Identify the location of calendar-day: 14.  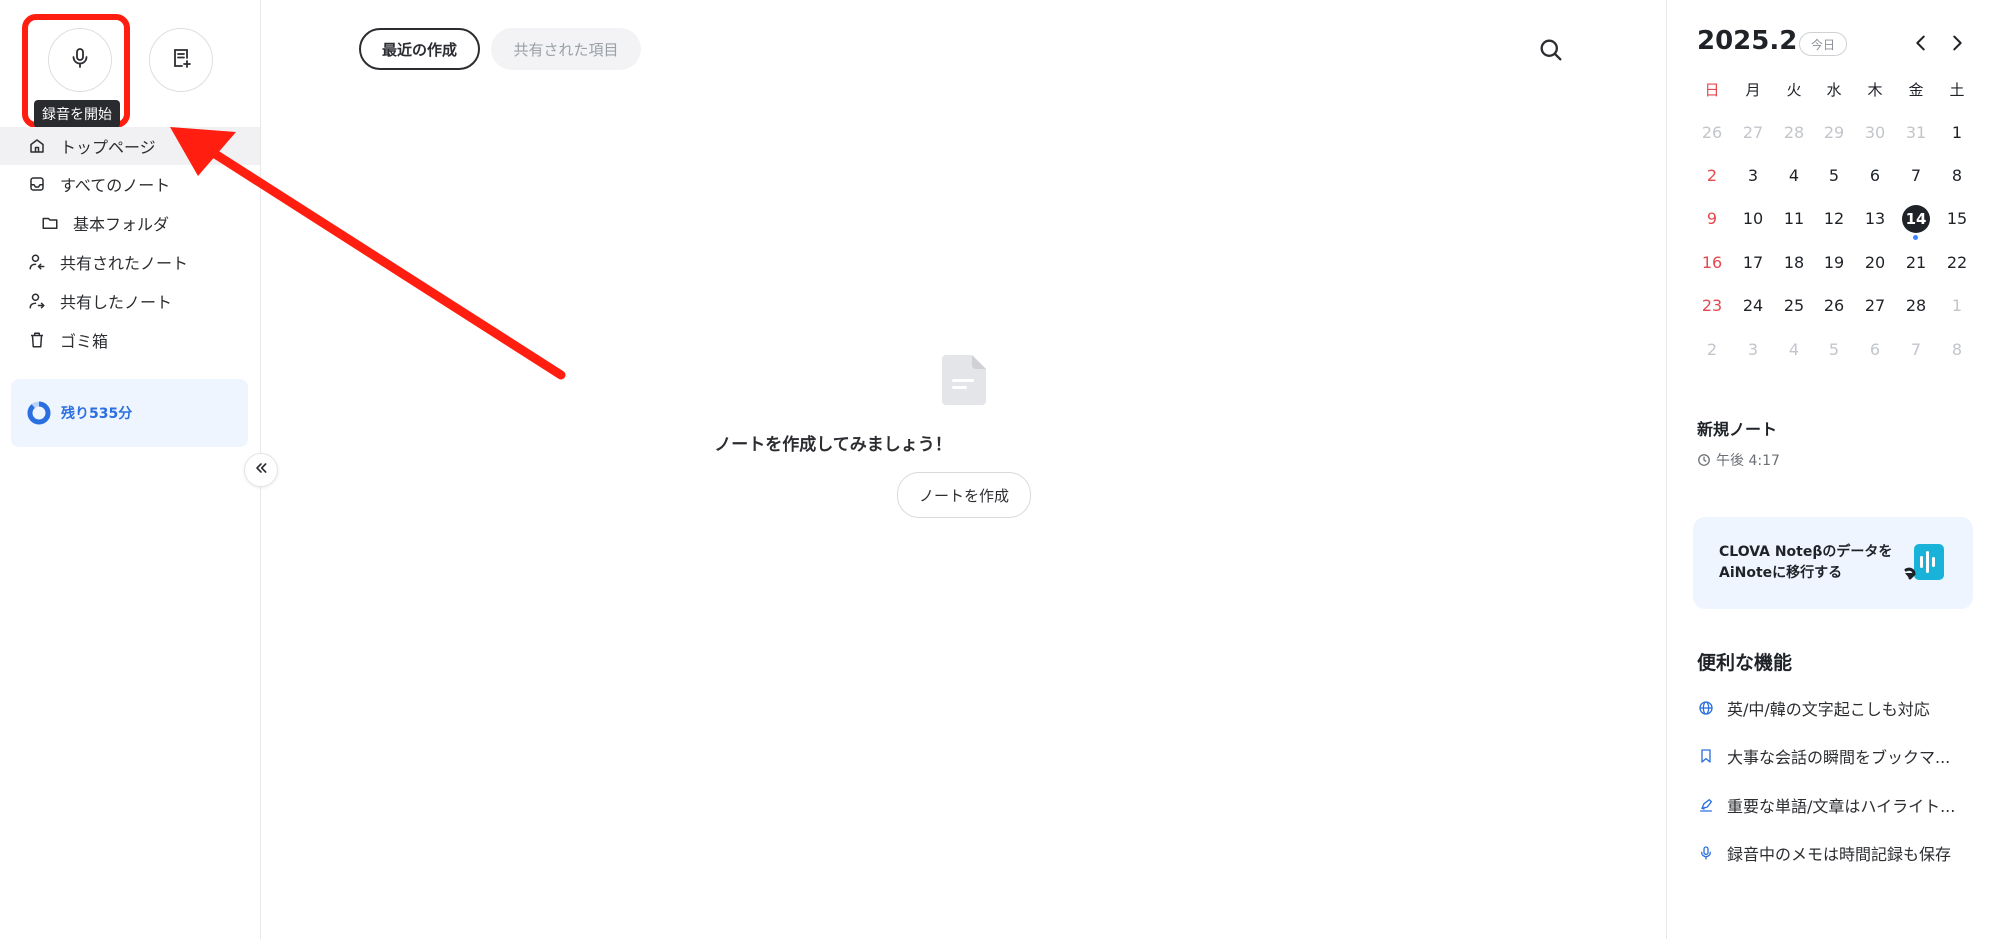
(1916, 219).